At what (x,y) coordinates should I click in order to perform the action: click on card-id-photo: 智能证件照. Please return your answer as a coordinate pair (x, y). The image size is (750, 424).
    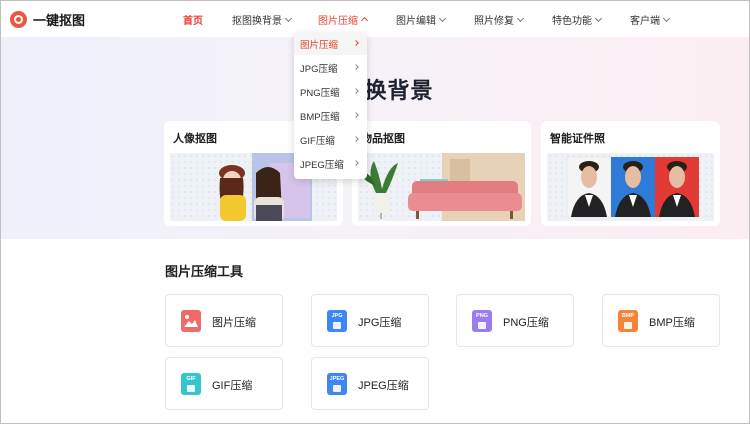
    Looking at the image, I should click on (630, 173).